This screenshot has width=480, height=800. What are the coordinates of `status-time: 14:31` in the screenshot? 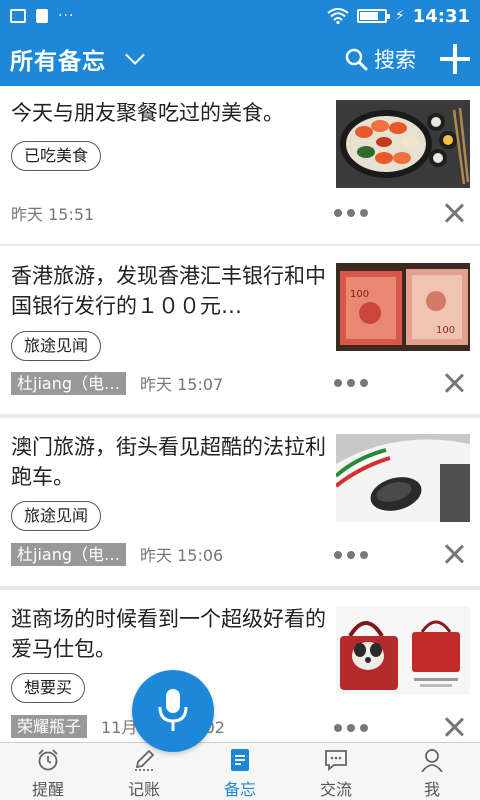 It's located at (441, 16).